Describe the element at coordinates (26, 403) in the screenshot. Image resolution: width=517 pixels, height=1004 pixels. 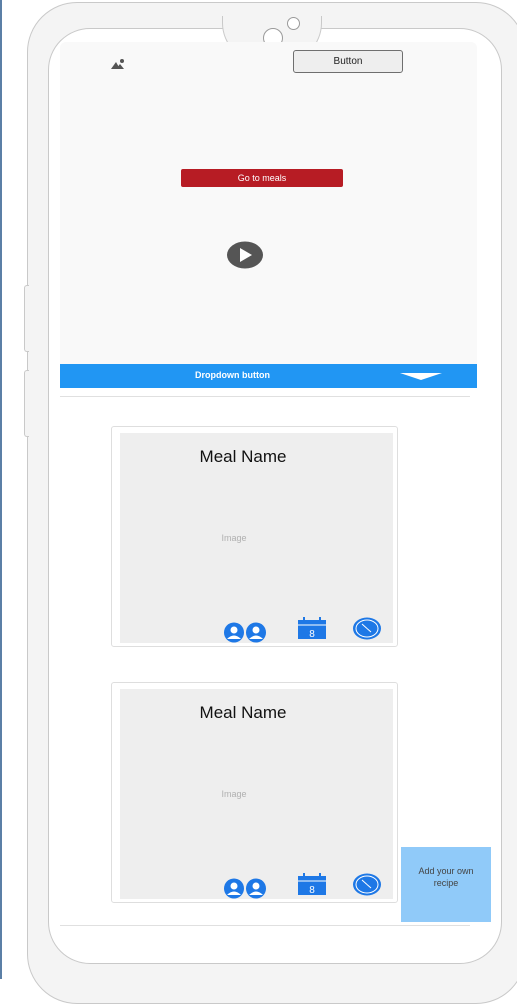
I see `phone-side-button-bottom` at that location.